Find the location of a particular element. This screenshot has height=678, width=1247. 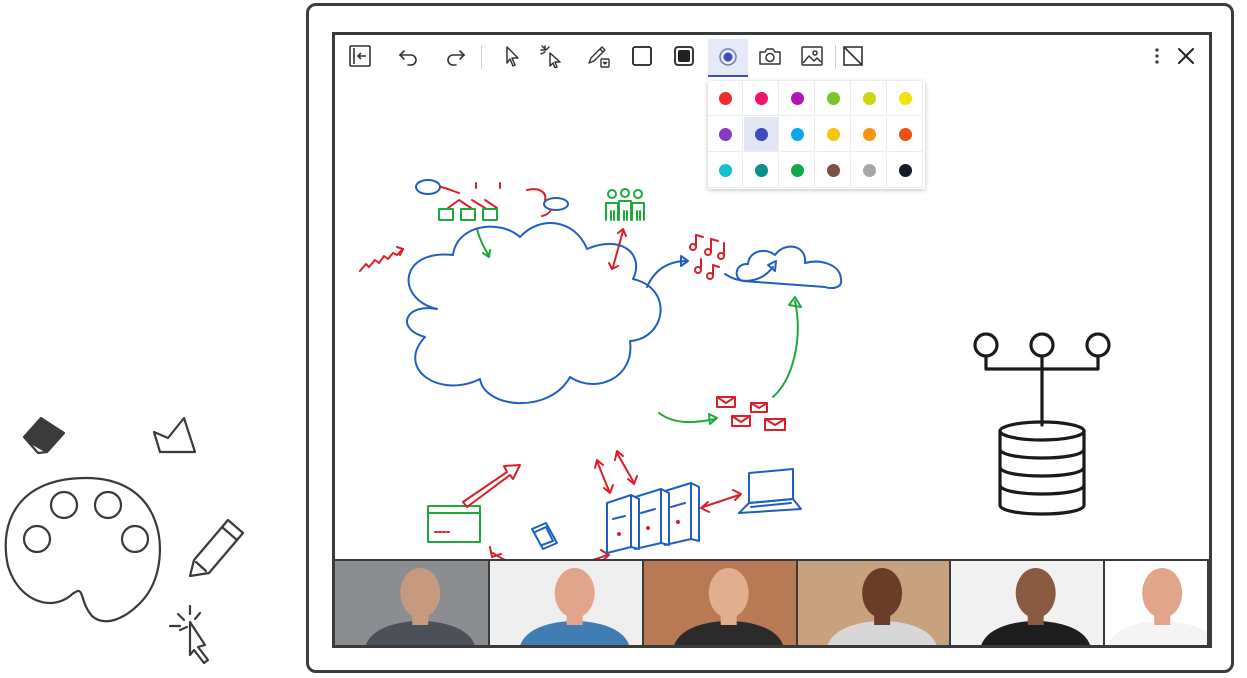

collapse-panel-button is located at coordinates (360, 56).